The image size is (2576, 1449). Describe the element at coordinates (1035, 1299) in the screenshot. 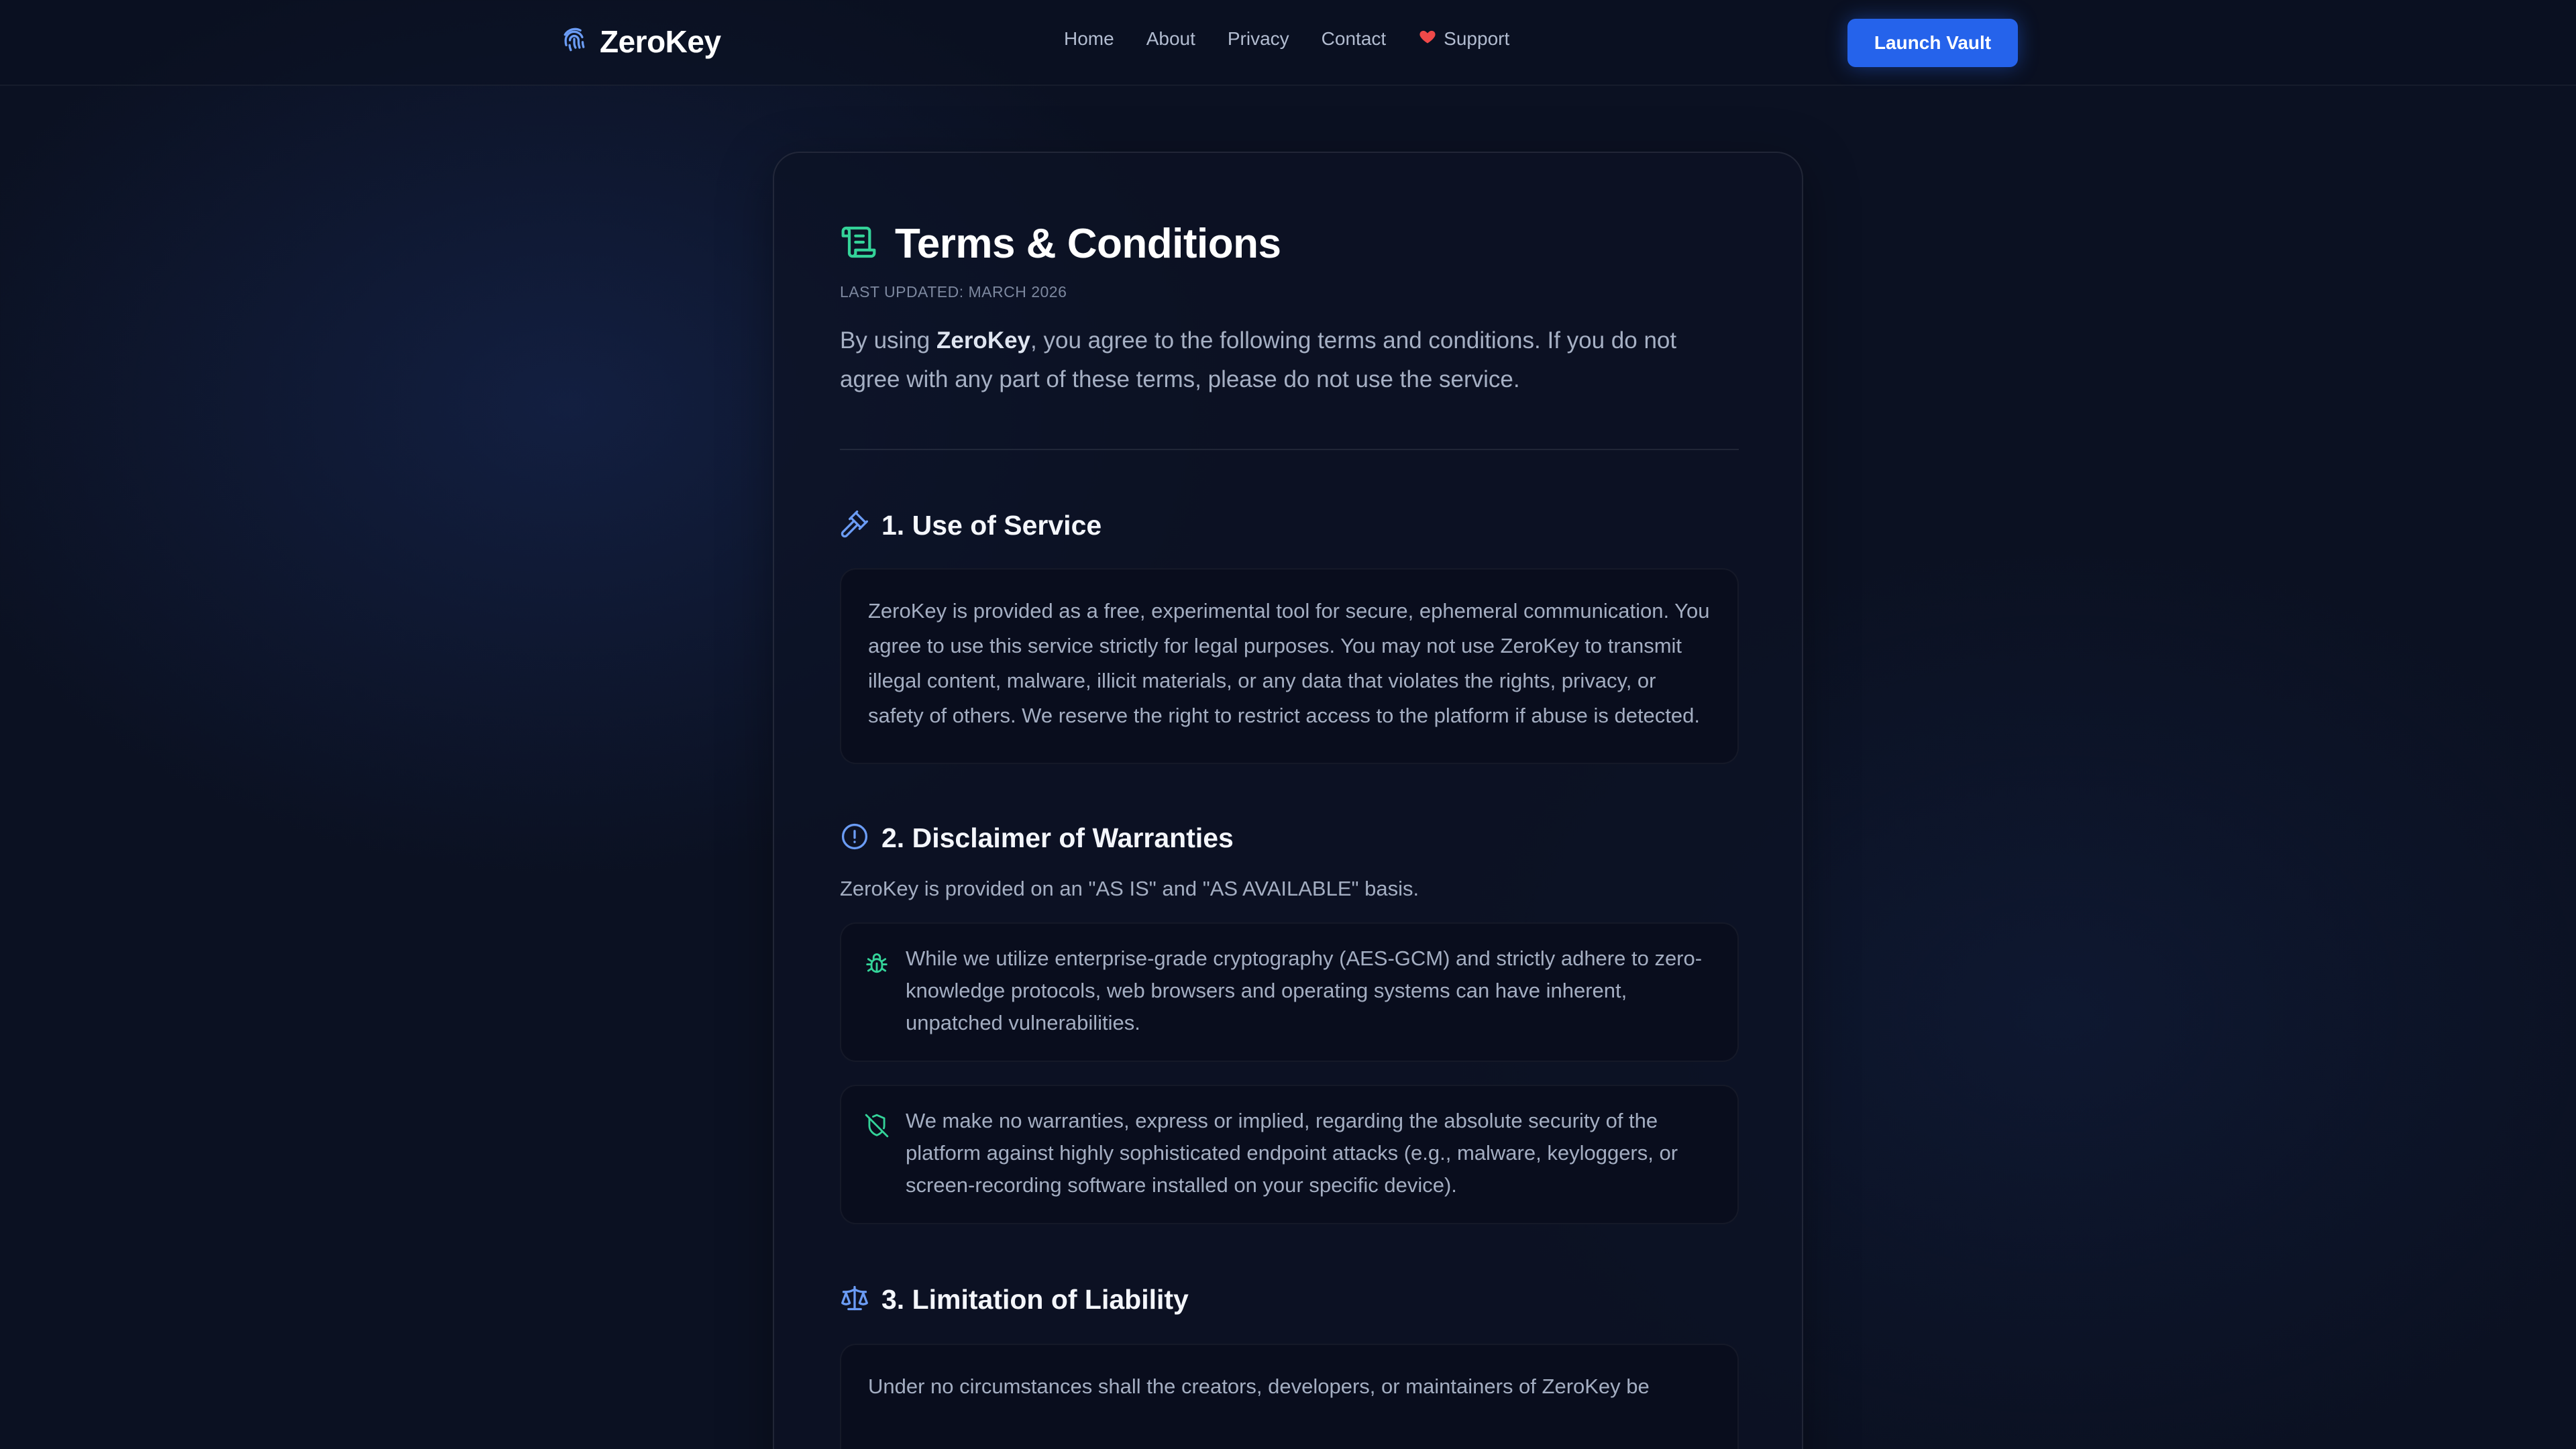

I see `section-title-liability: 3. Limitation of Liability` at that location.